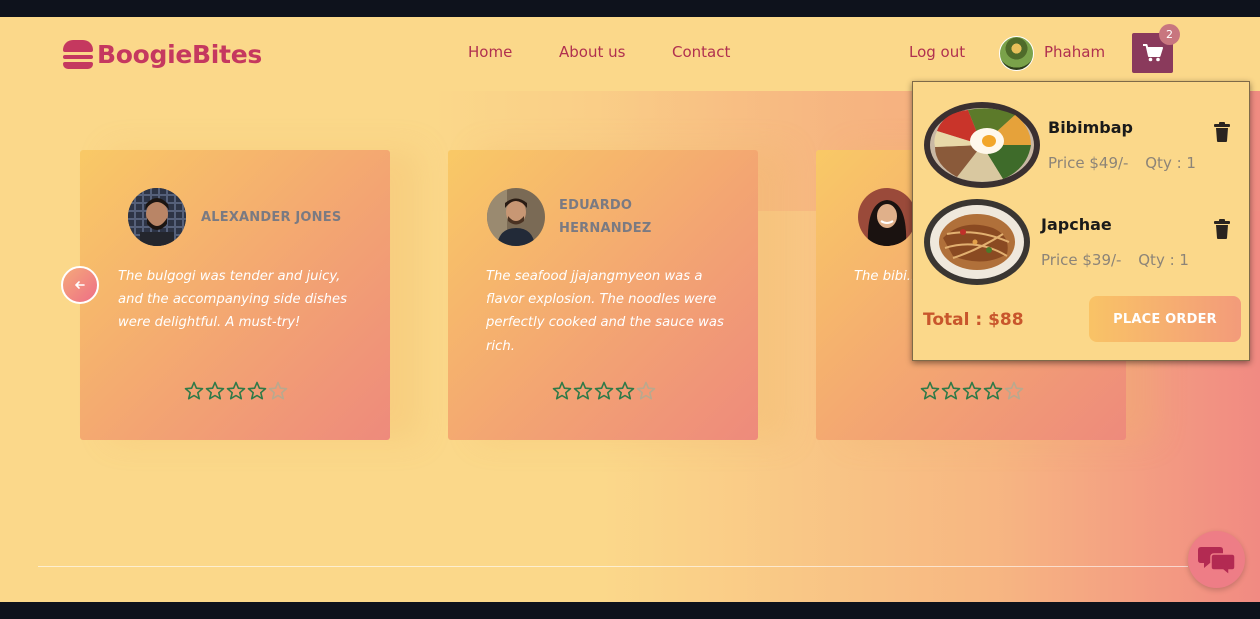 The width and height of the screenshot is (1260, 619). What do you see at coordinates (1076, 224) in the screenshot?
I see `cart-item-name: Japchae` at bounding box center [1076, 224].